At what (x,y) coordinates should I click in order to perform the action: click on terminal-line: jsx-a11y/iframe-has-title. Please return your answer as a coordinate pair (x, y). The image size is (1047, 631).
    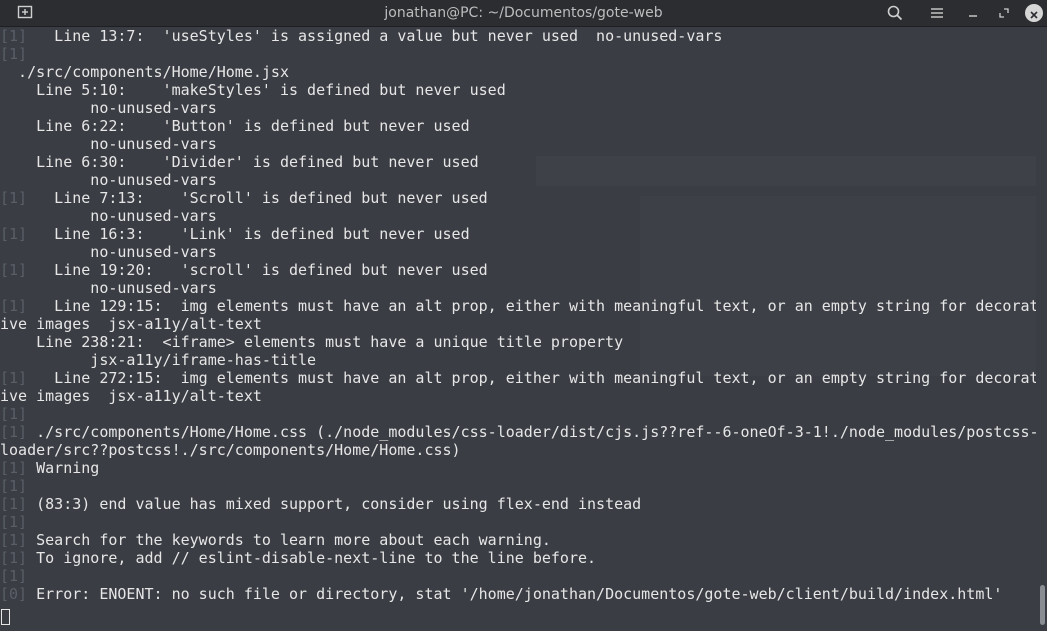
    Looking at the image, I should click on (518, 360).